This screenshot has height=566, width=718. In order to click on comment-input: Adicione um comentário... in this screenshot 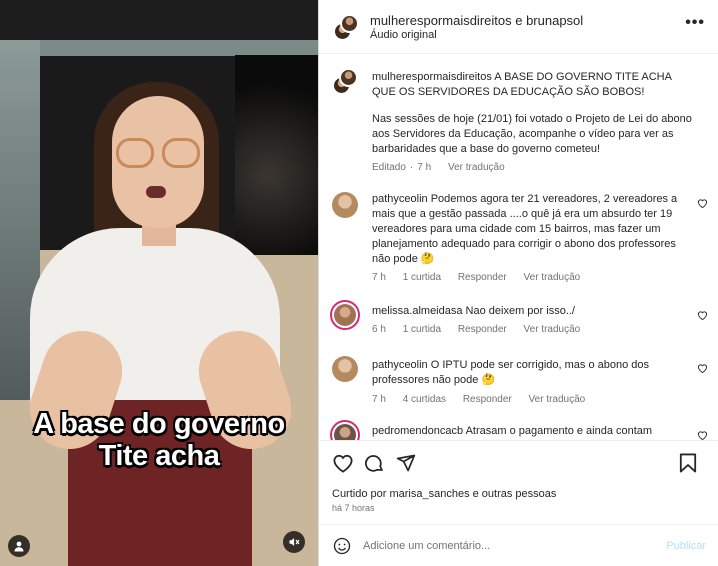, I will do `click(426, 546)`.